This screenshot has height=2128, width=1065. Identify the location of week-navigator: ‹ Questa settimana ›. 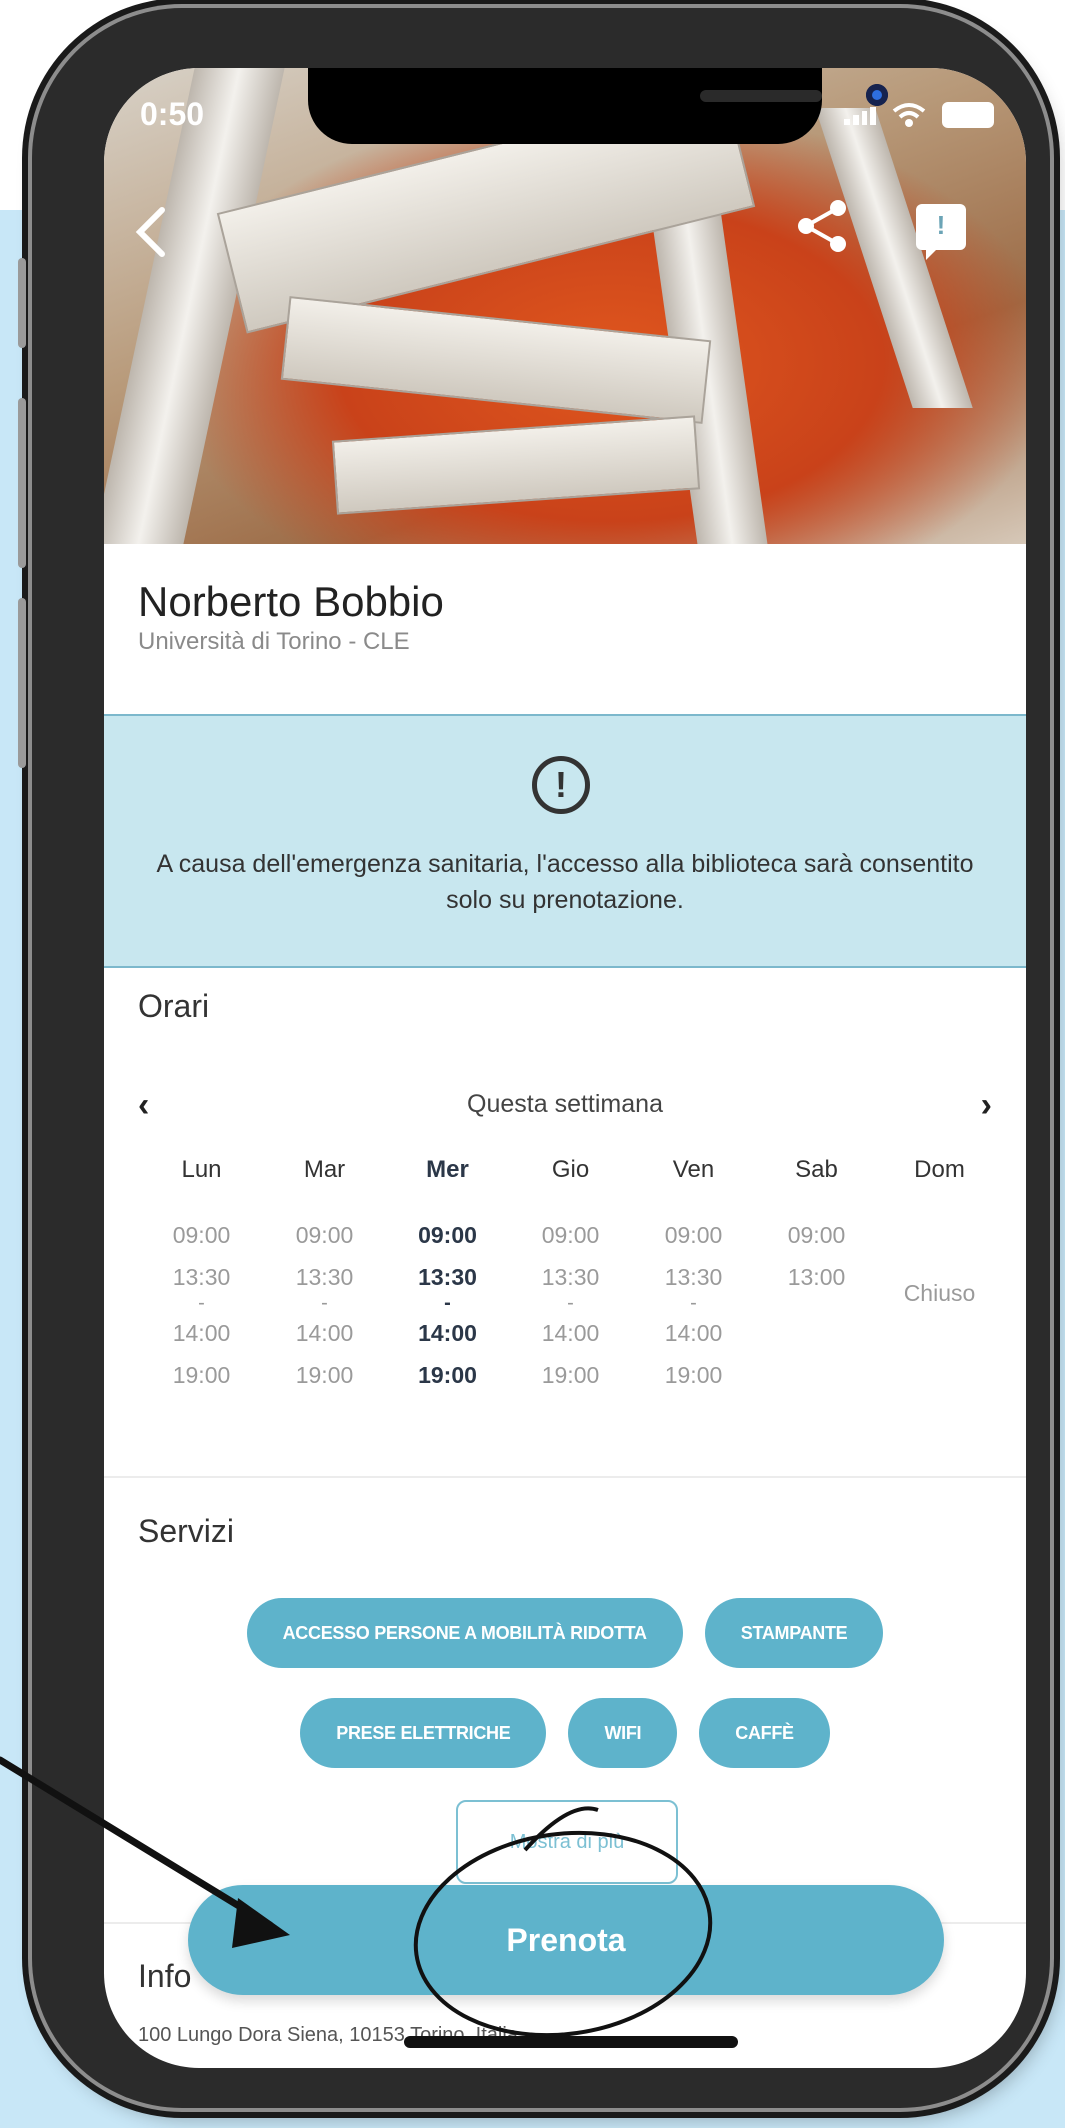
(565, 1106).